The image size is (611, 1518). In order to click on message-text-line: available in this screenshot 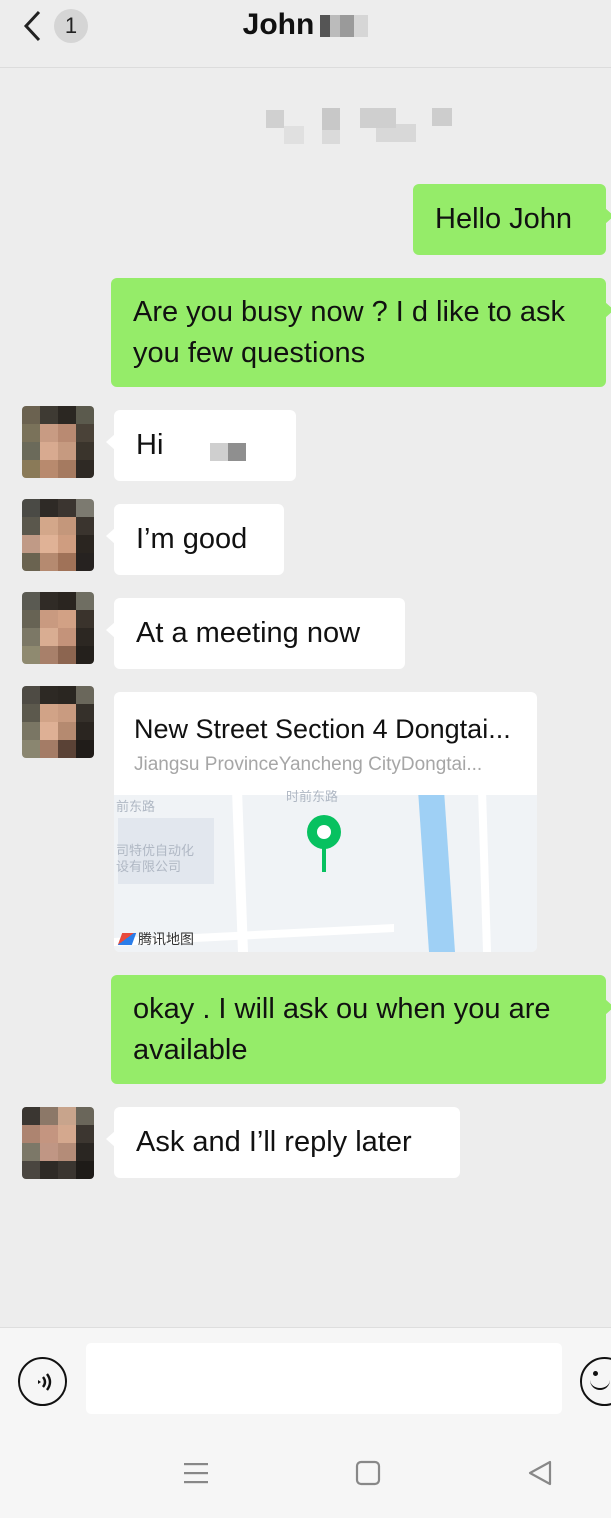, I will do `click(190, 1050)`.